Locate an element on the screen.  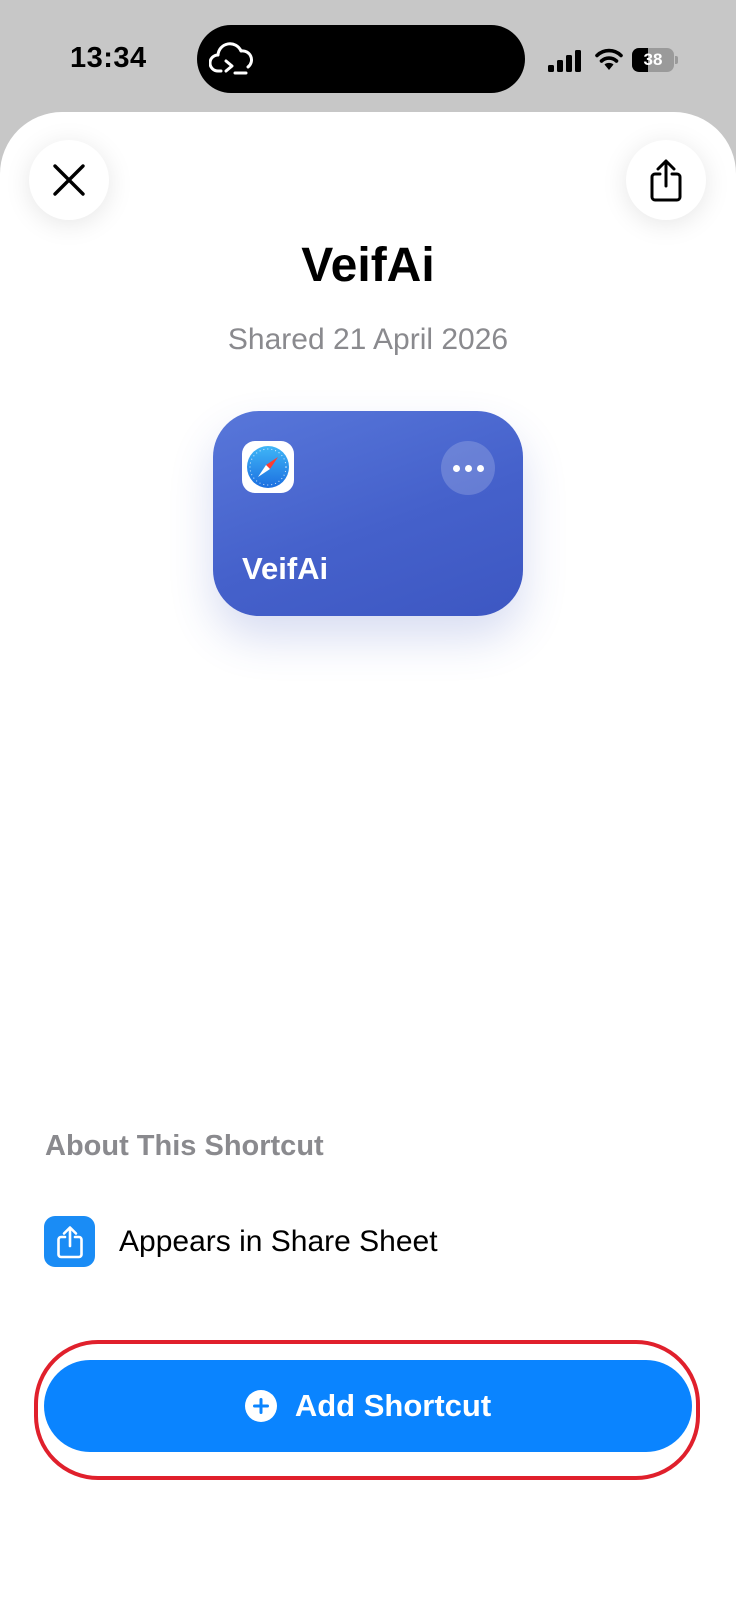
close-icon is located at coordinates (69, 180).